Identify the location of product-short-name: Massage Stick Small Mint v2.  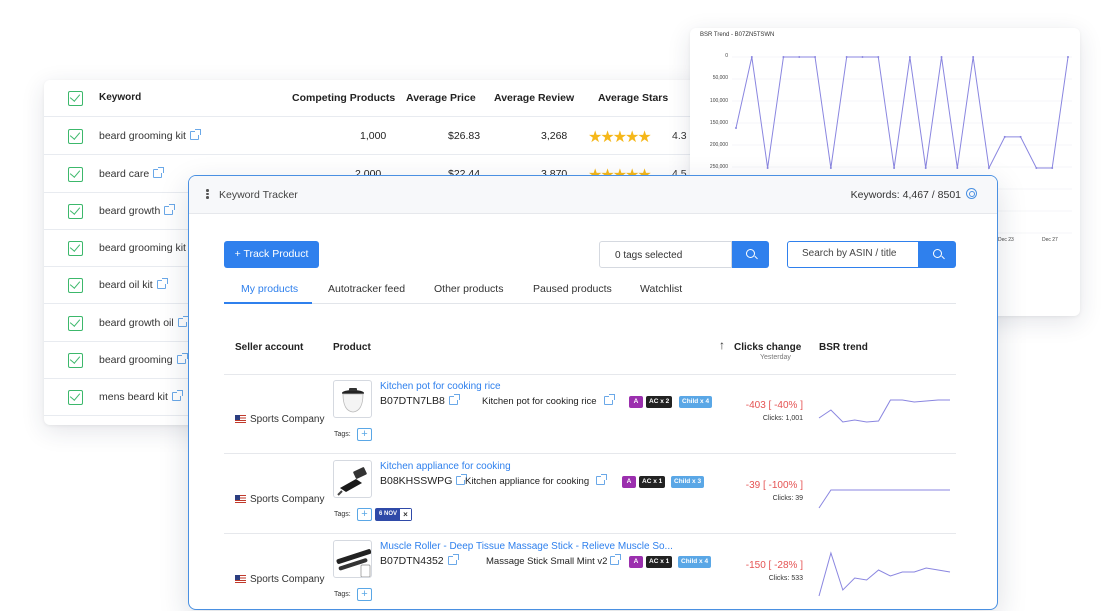
(554, 560).